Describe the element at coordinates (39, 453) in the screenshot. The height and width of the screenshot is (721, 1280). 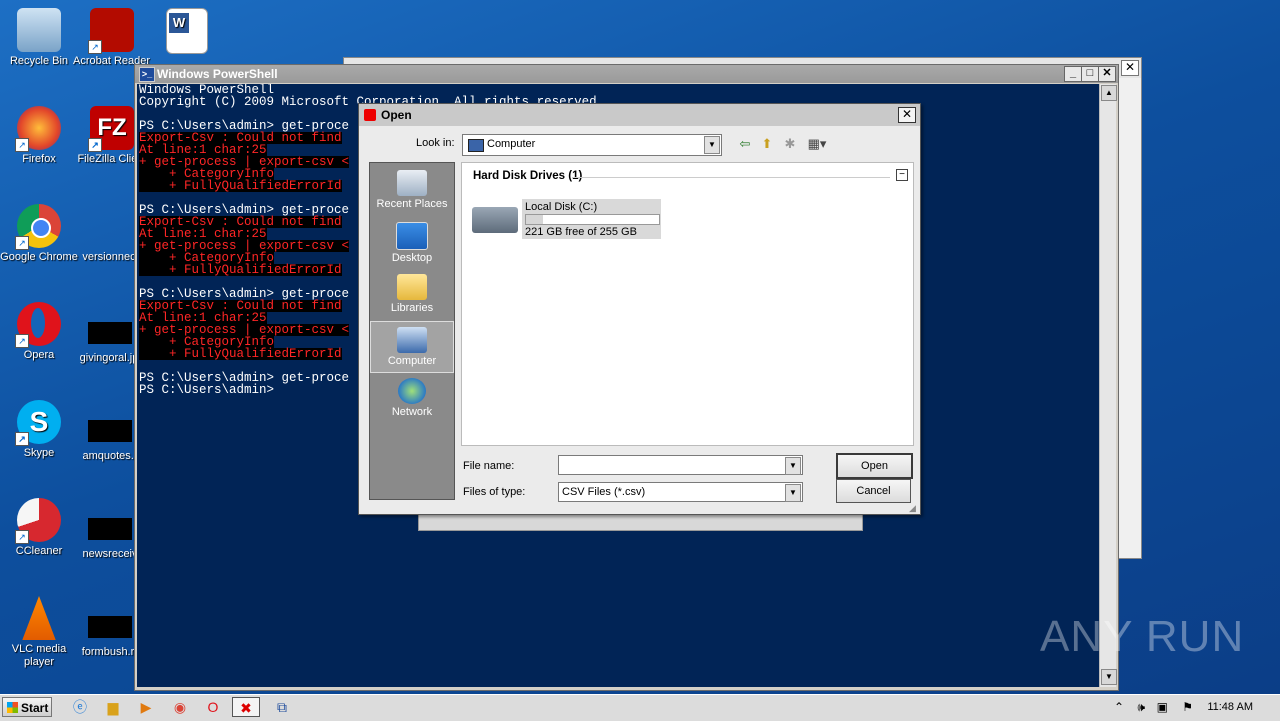
I see `desktop-icon-label: Skype` at that location.